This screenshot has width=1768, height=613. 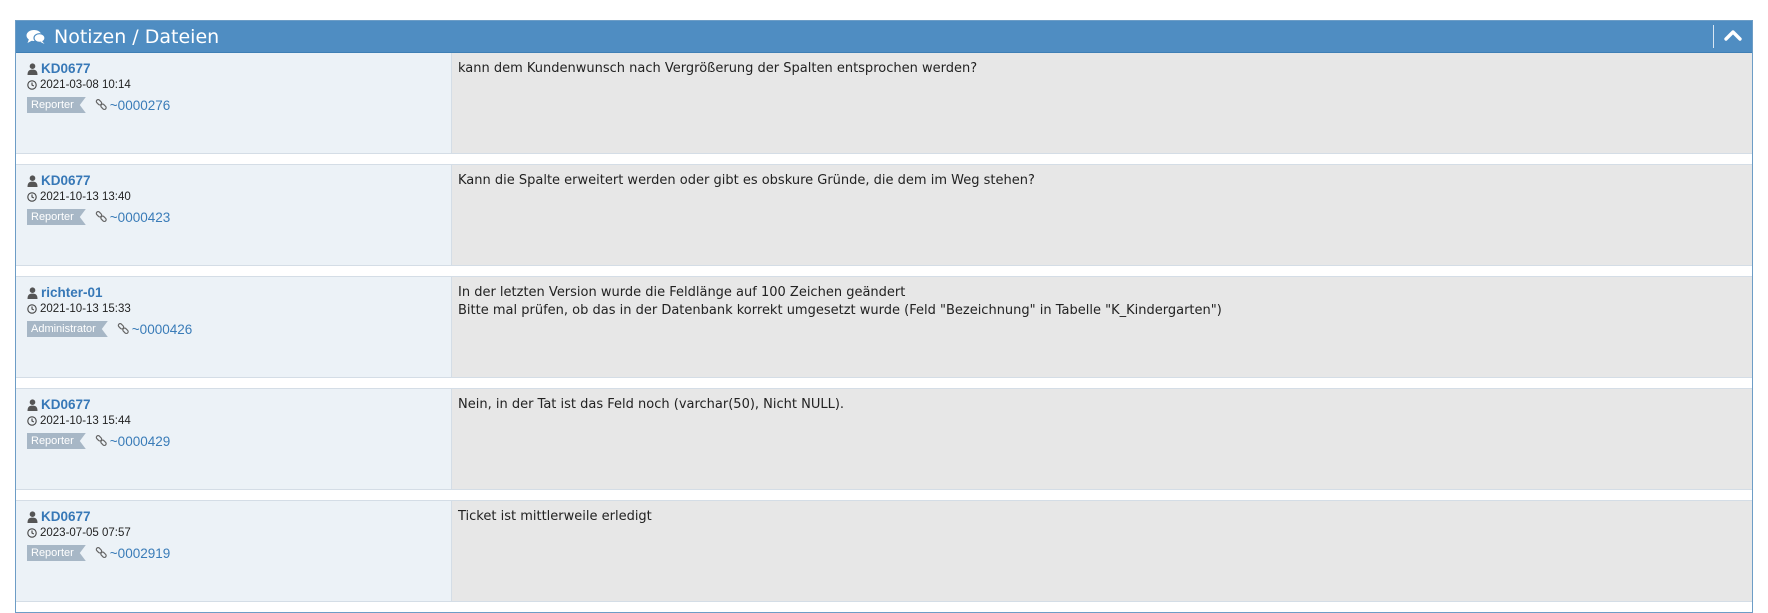 I want to click on role-row: Administrator ~0000426, so click(x=109, y=329).